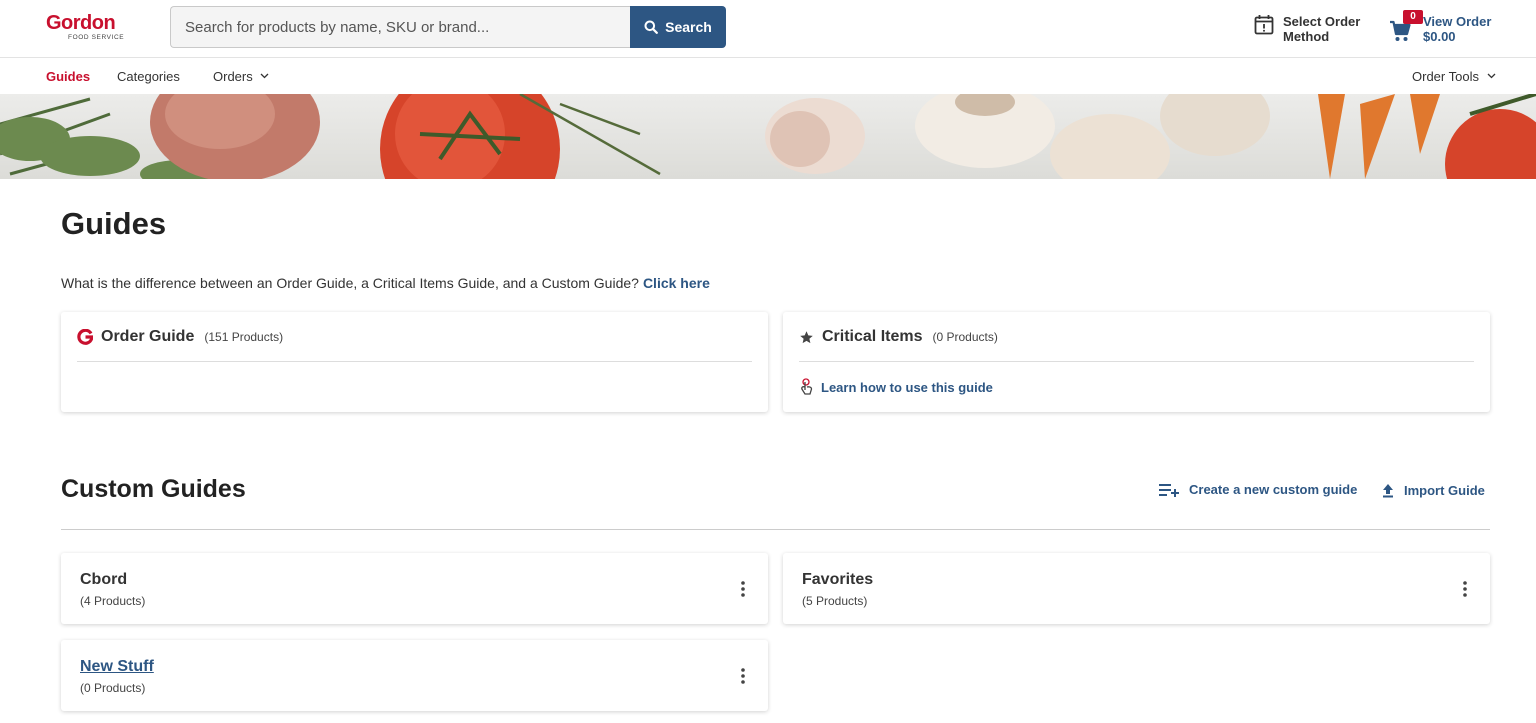  Describe the element at coordinates (1406, 26) in the screenshot. I see `cart: 0` at that location.